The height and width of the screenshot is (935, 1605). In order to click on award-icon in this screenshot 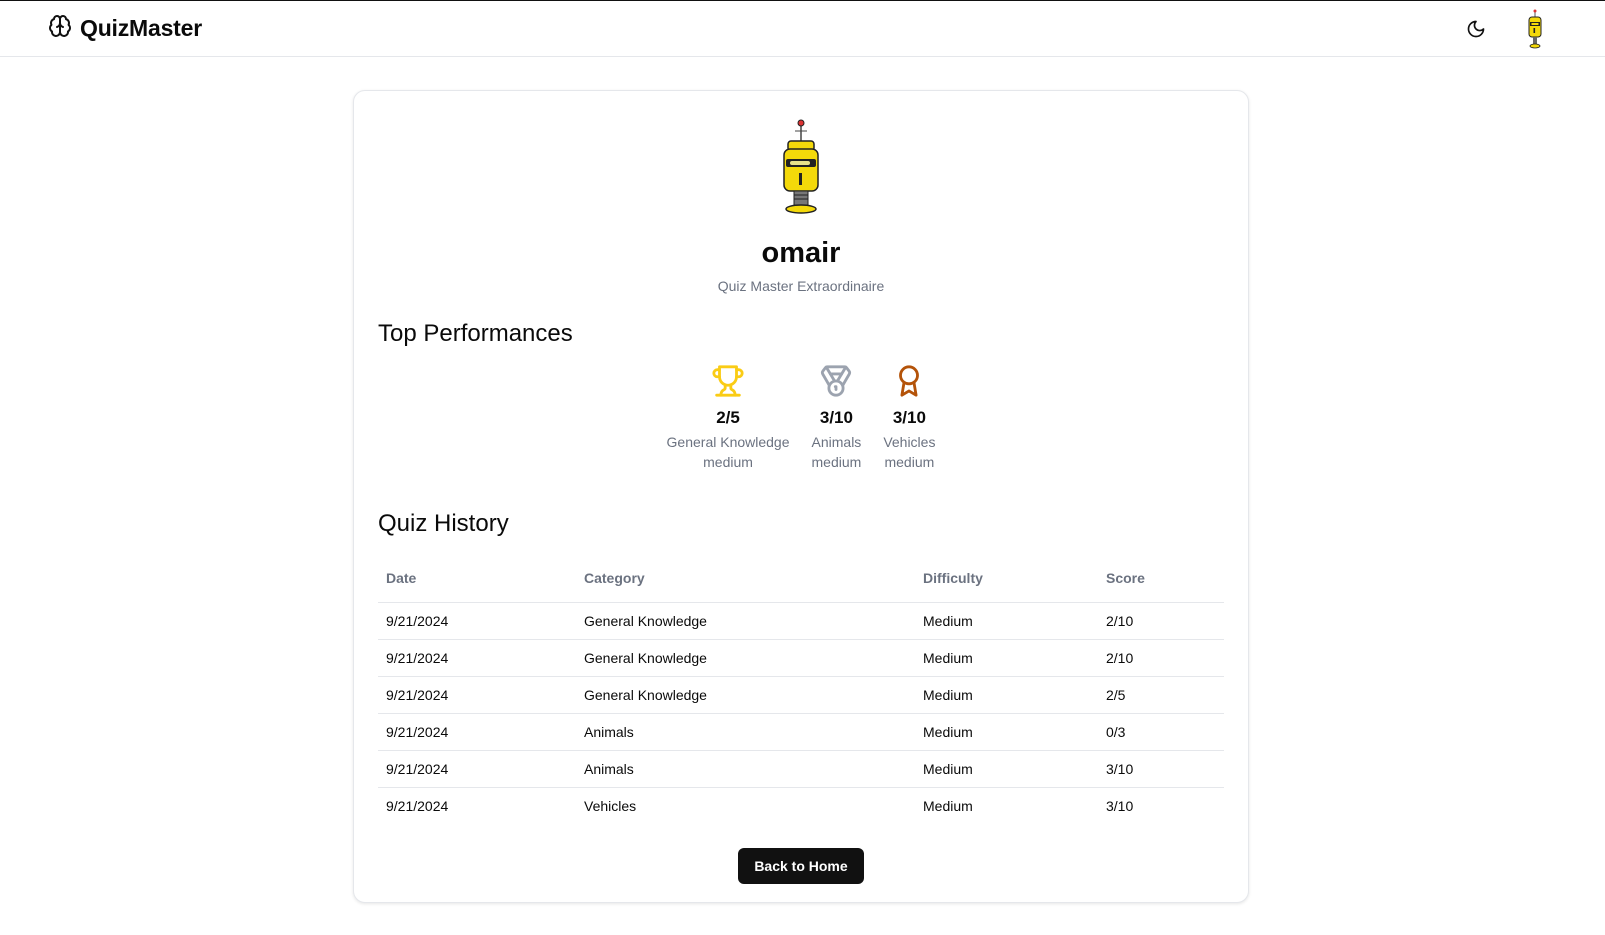, I will do `click(909, 381)`.